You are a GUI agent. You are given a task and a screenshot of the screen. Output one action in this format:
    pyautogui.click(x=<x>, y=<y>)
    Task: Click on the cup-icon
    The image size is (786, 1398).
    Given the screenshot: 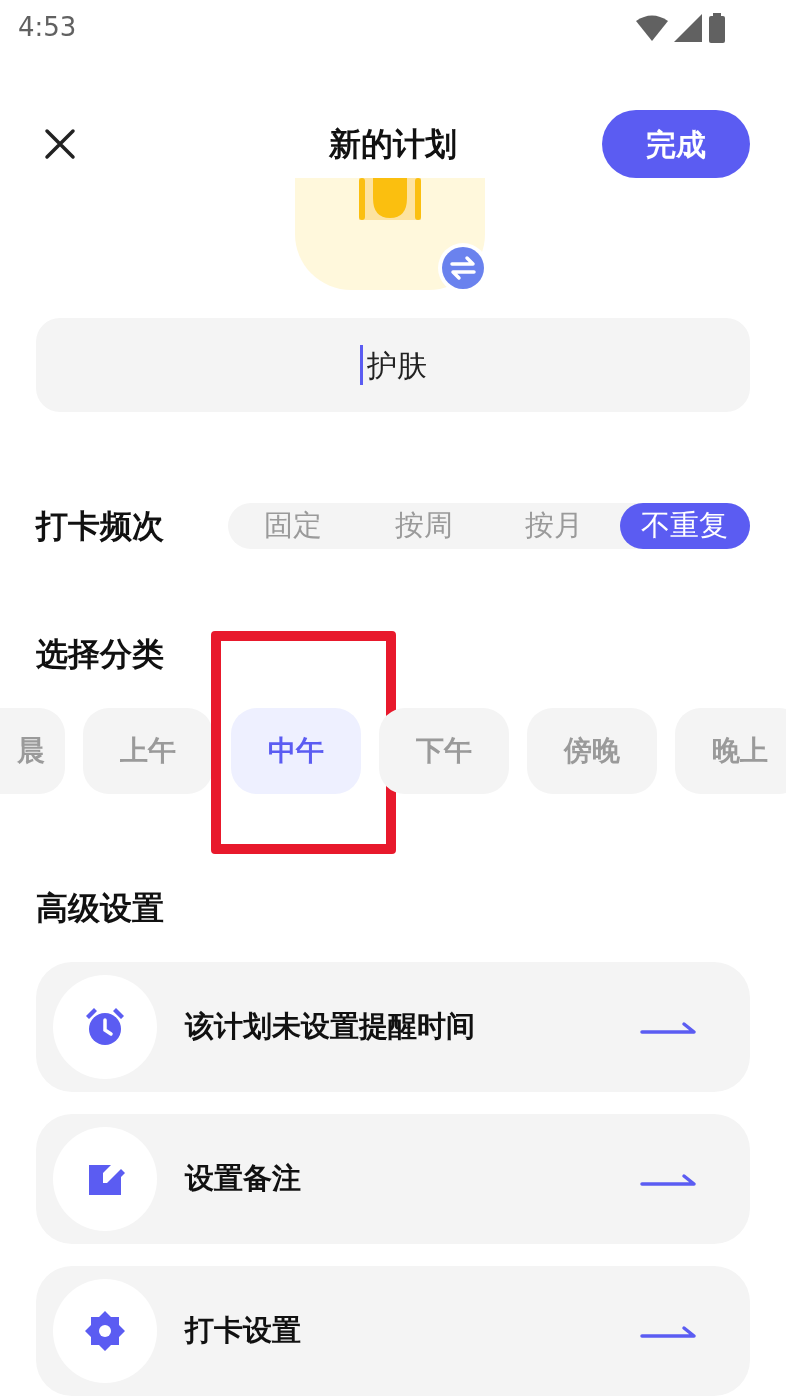 What is the action you would take?
    pyautogui.click(x=390, y=200)
    